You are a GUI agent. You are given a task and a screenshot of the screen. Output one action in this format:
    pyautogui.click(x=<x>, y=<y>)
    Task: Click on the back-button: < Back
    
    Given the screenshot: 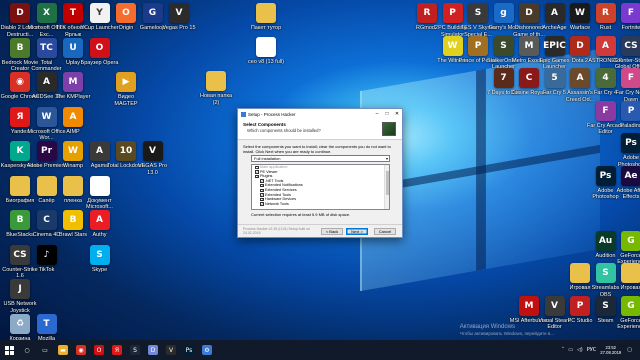 What is the action you would take?
    pyautogui.click(x=332, y=231)
    